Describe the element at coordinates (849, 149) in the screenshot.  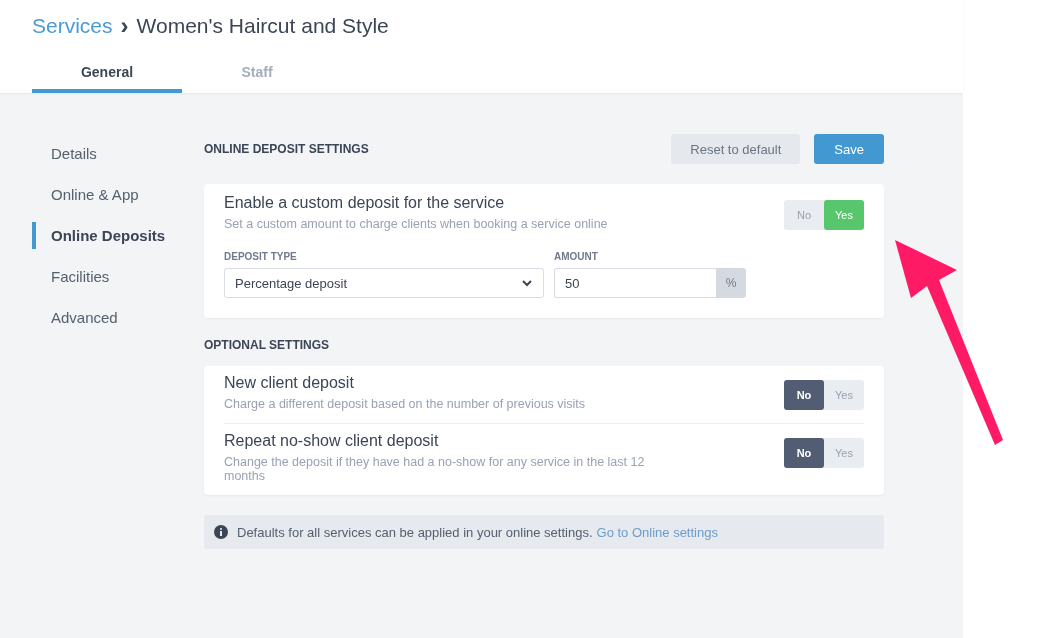
I see `save-button: Save` at that location.